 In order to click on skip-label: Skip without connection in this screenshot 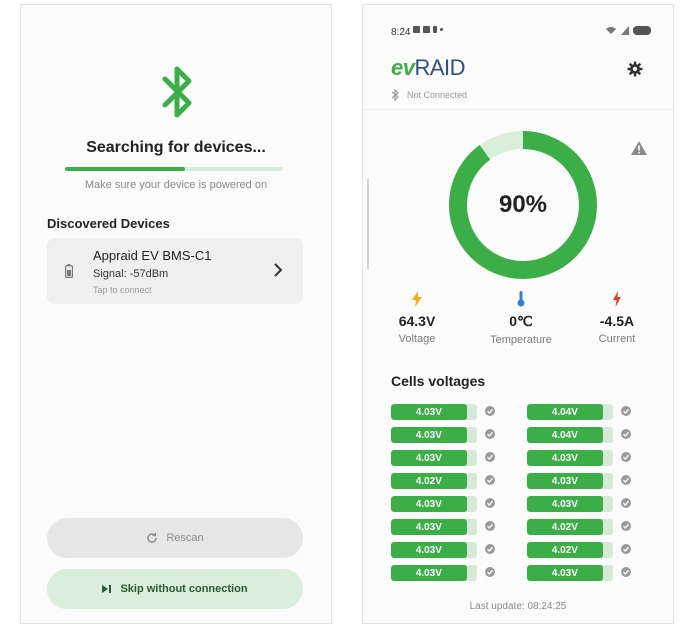, I will do `click(184, 589)`.